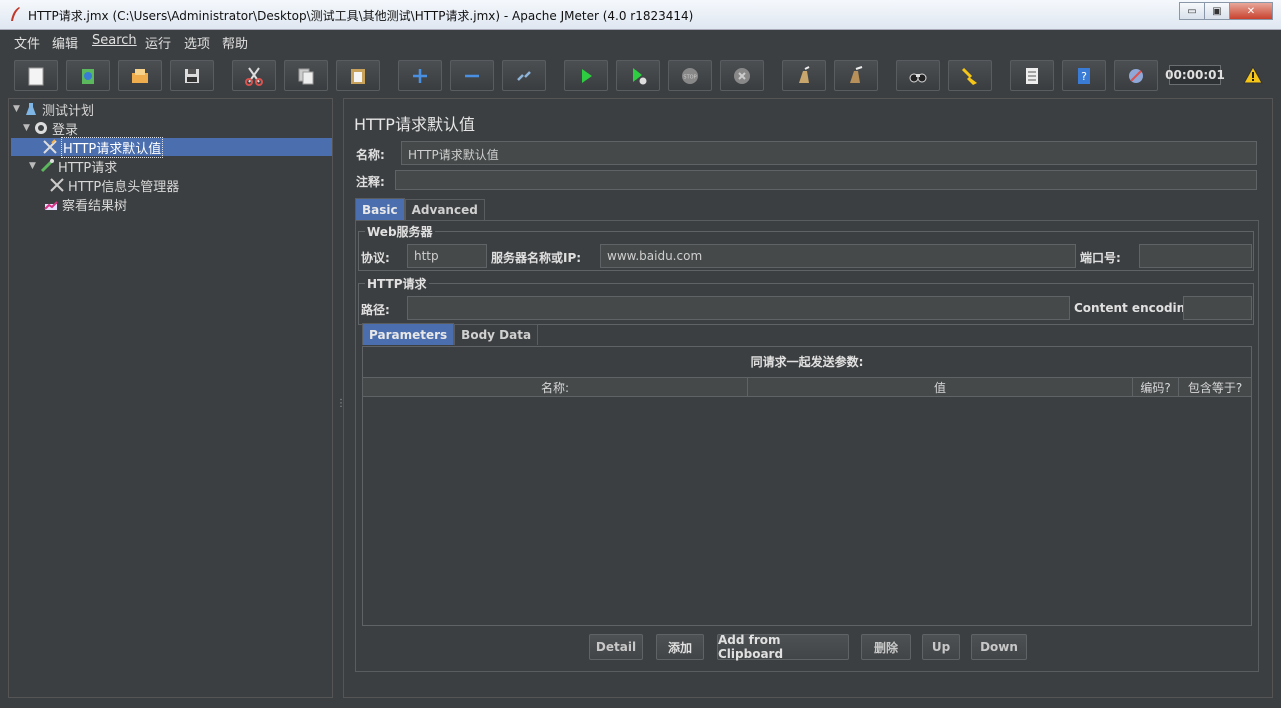 This screenshot has height=708, width=1281. I want to click on column-name: 名称:, so click(555, 387).